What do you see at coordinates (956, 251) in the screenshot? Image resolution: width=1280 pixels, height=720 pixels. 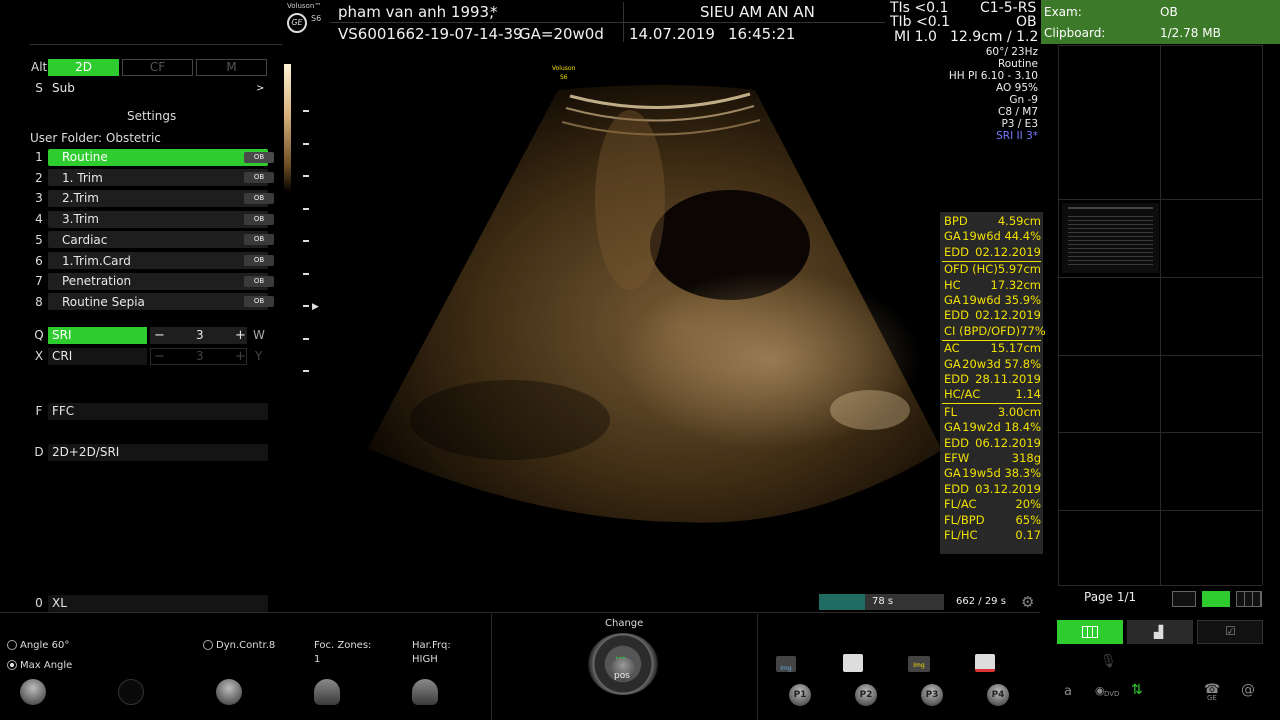 I see `measurement-label: EDD` at bounding box center [956, 251].